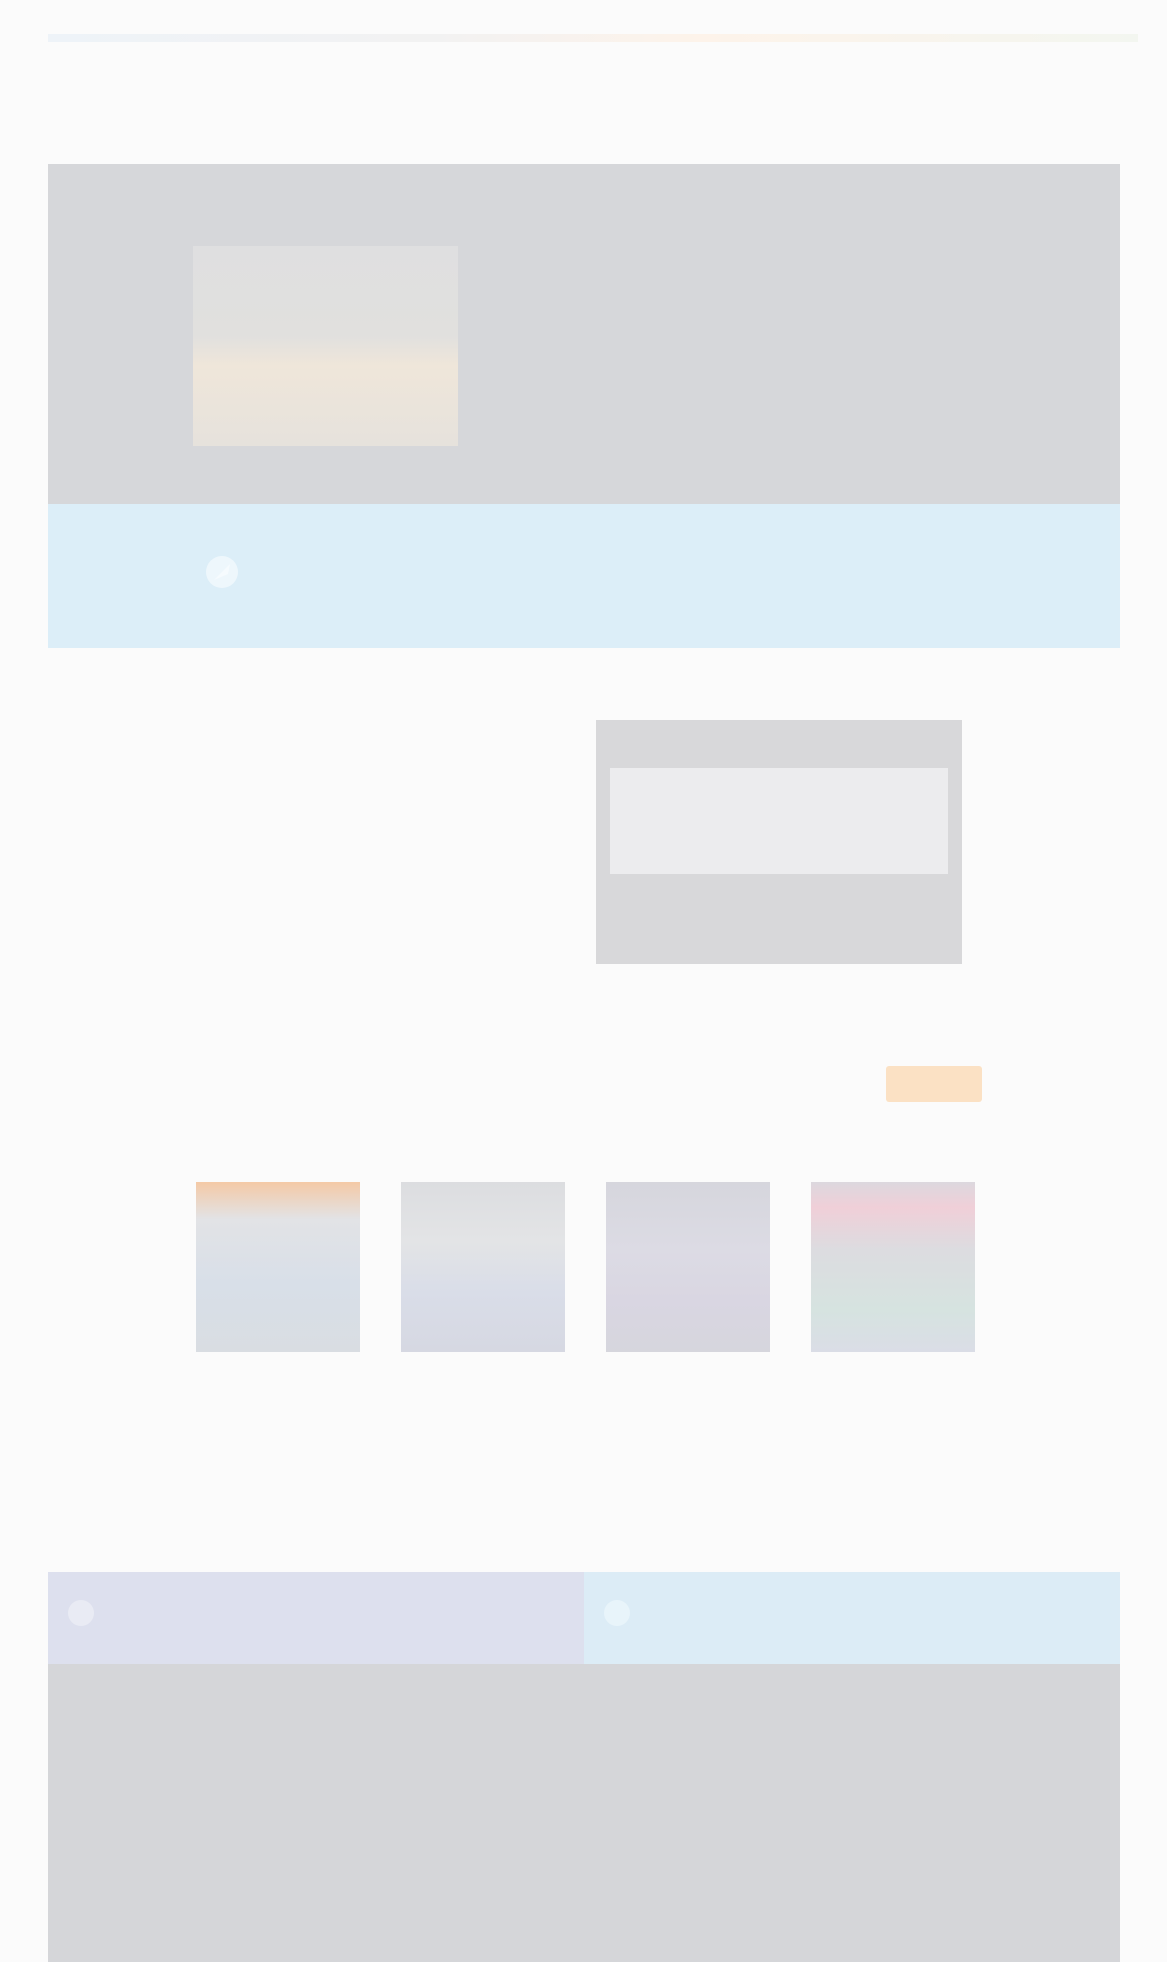 The width and height of the screenshot is (1167, 1962). Describe the element at coordinates (222, 572) in the screenshot. I see `rocket-icon` at that location.